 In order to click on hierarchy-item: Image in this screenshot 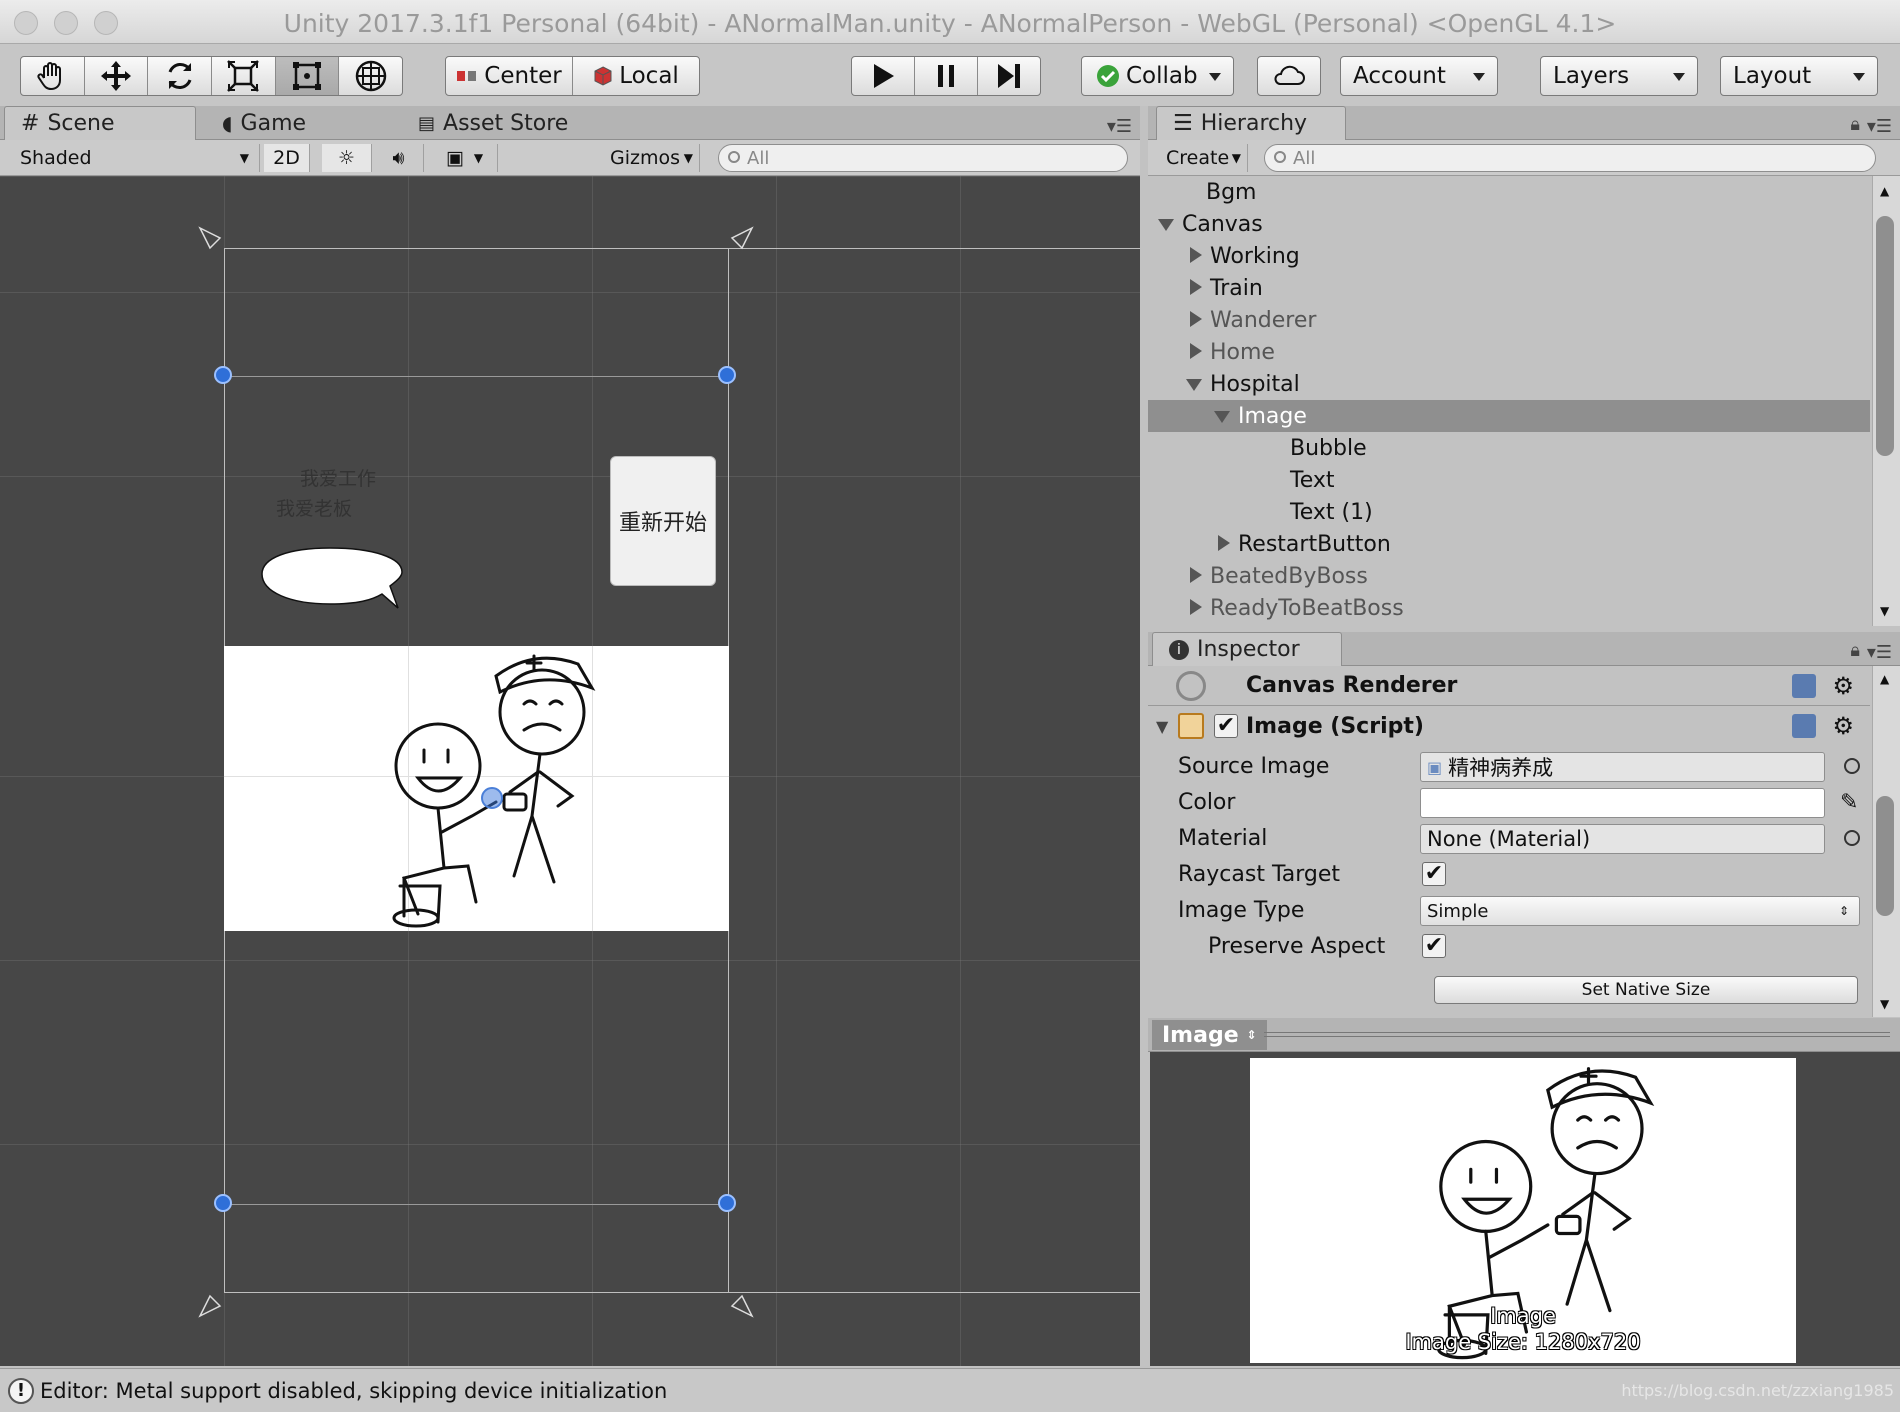, I will do `click(1509, 416)`.